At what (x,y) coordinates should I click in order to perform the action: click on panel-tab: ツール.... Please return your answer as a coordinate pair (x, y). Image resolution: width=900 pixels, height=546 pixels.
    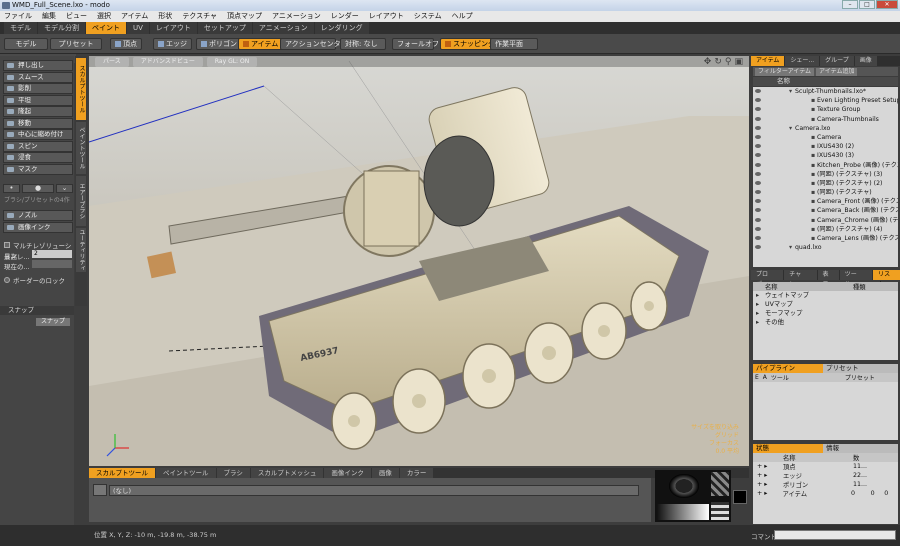
    Looking at the image, I should click on (856, 279).